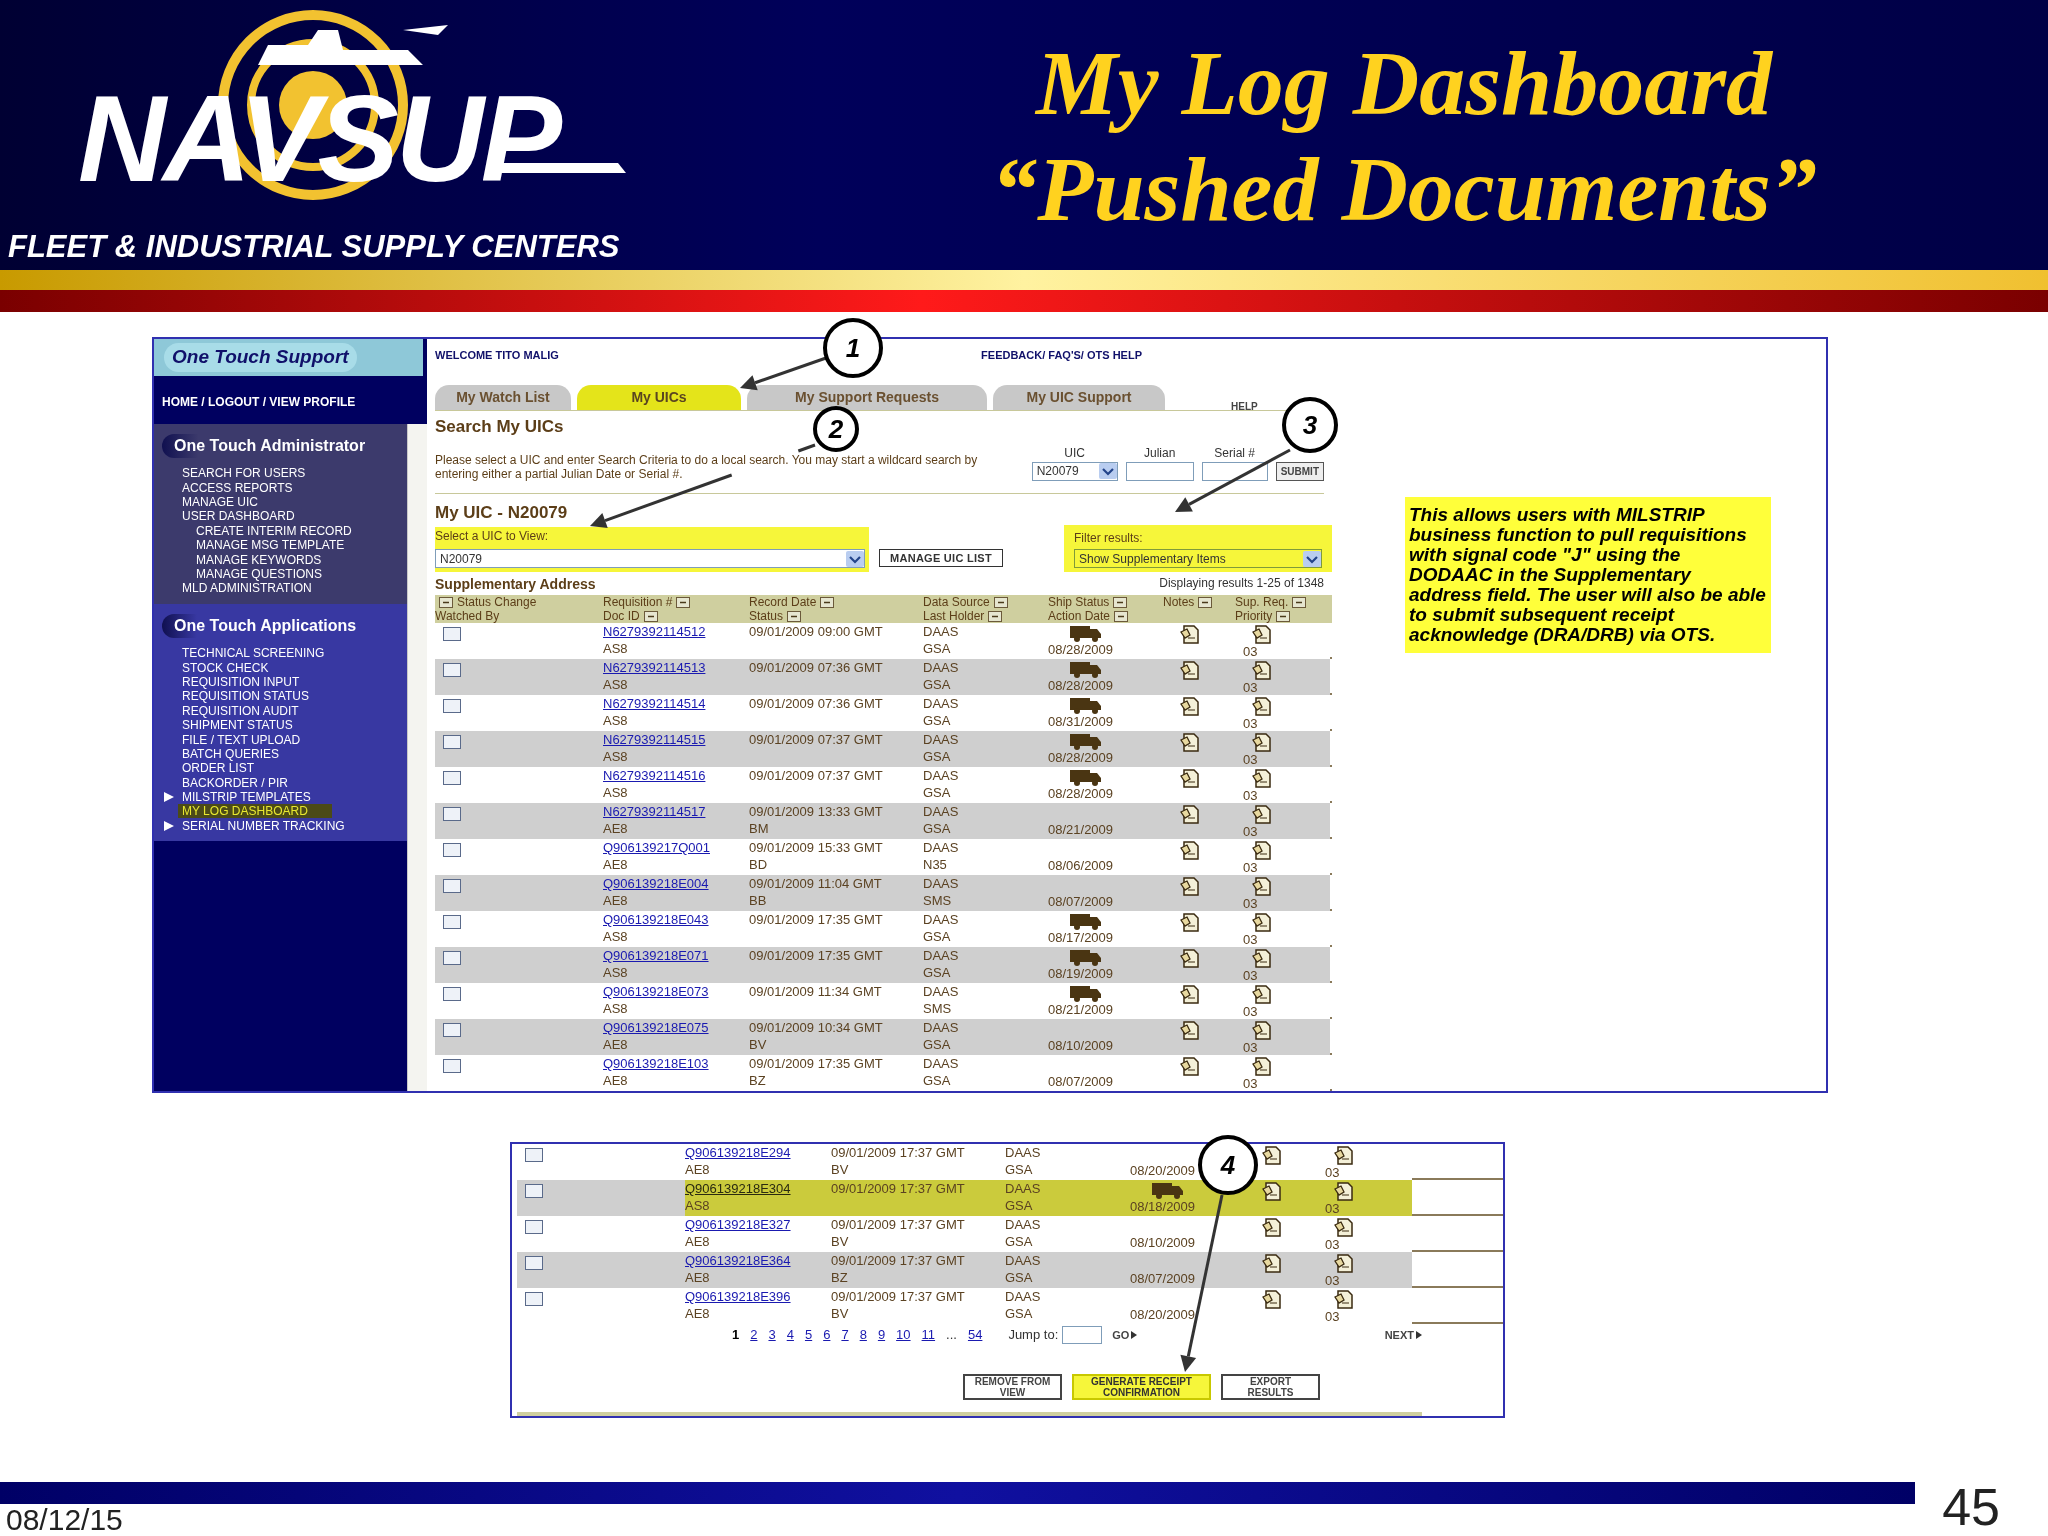 This screenshot has width=2048, height=1536. Describe the element at coordinates (1012, 1386) in the screenshot. I see `action-button: REMOVE FROM VIEW` at that location.